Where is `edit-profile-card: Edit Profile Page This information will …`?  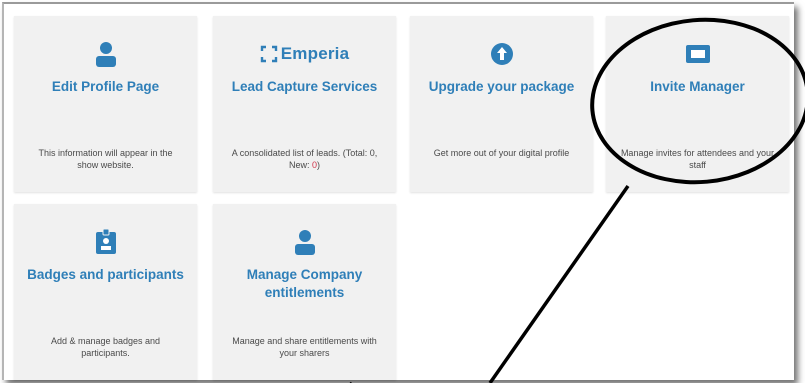 edit-profile-card: Edit Profile Page This information will … is located at coordinates (105, 104).